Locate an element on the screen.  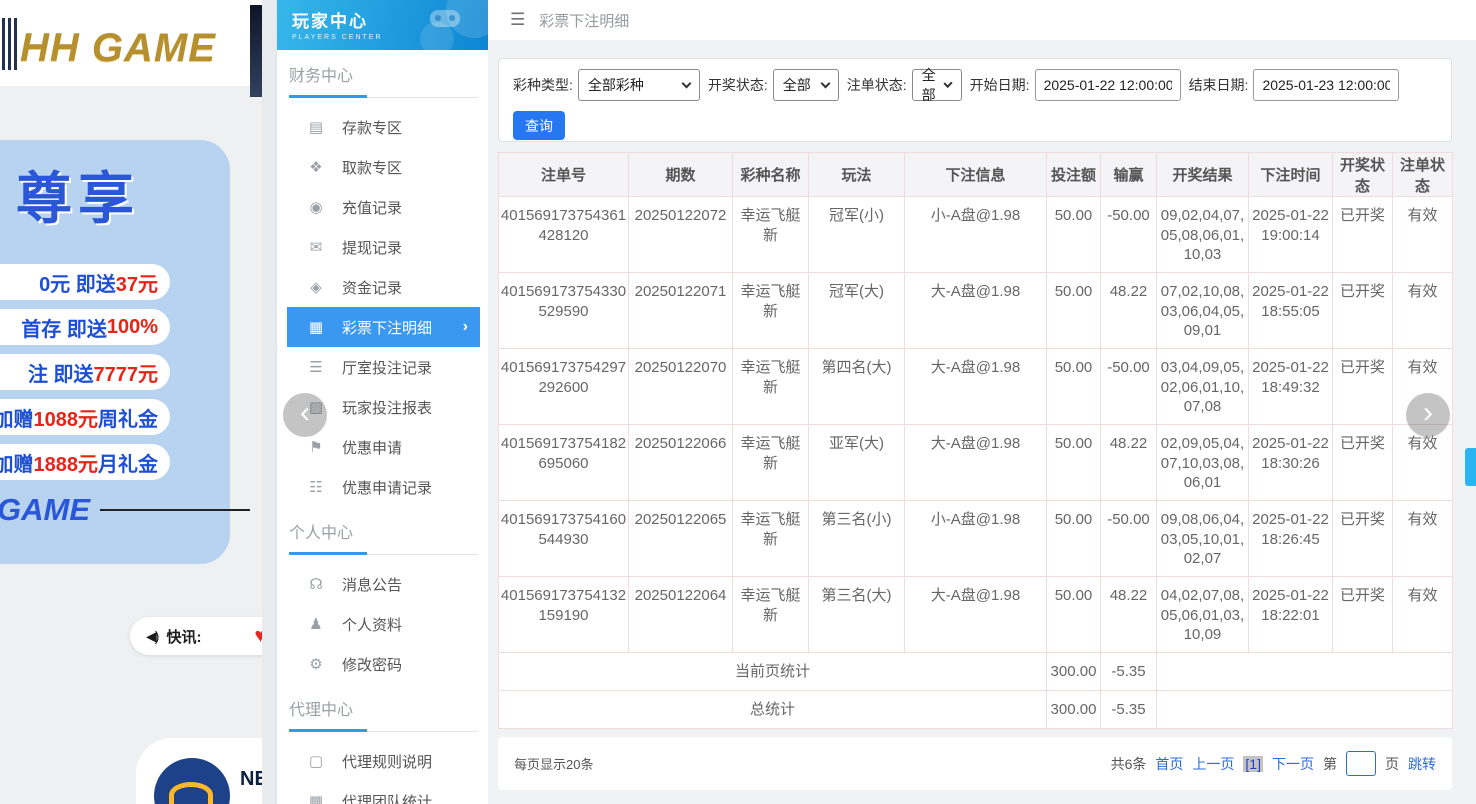
table-header-row: 注单号 期数 彩种名称 玩法 下注信息 投注额 输赢 开奖结果 下注时间 开奖状态 注单状态 is located at coordinates (975, 174).